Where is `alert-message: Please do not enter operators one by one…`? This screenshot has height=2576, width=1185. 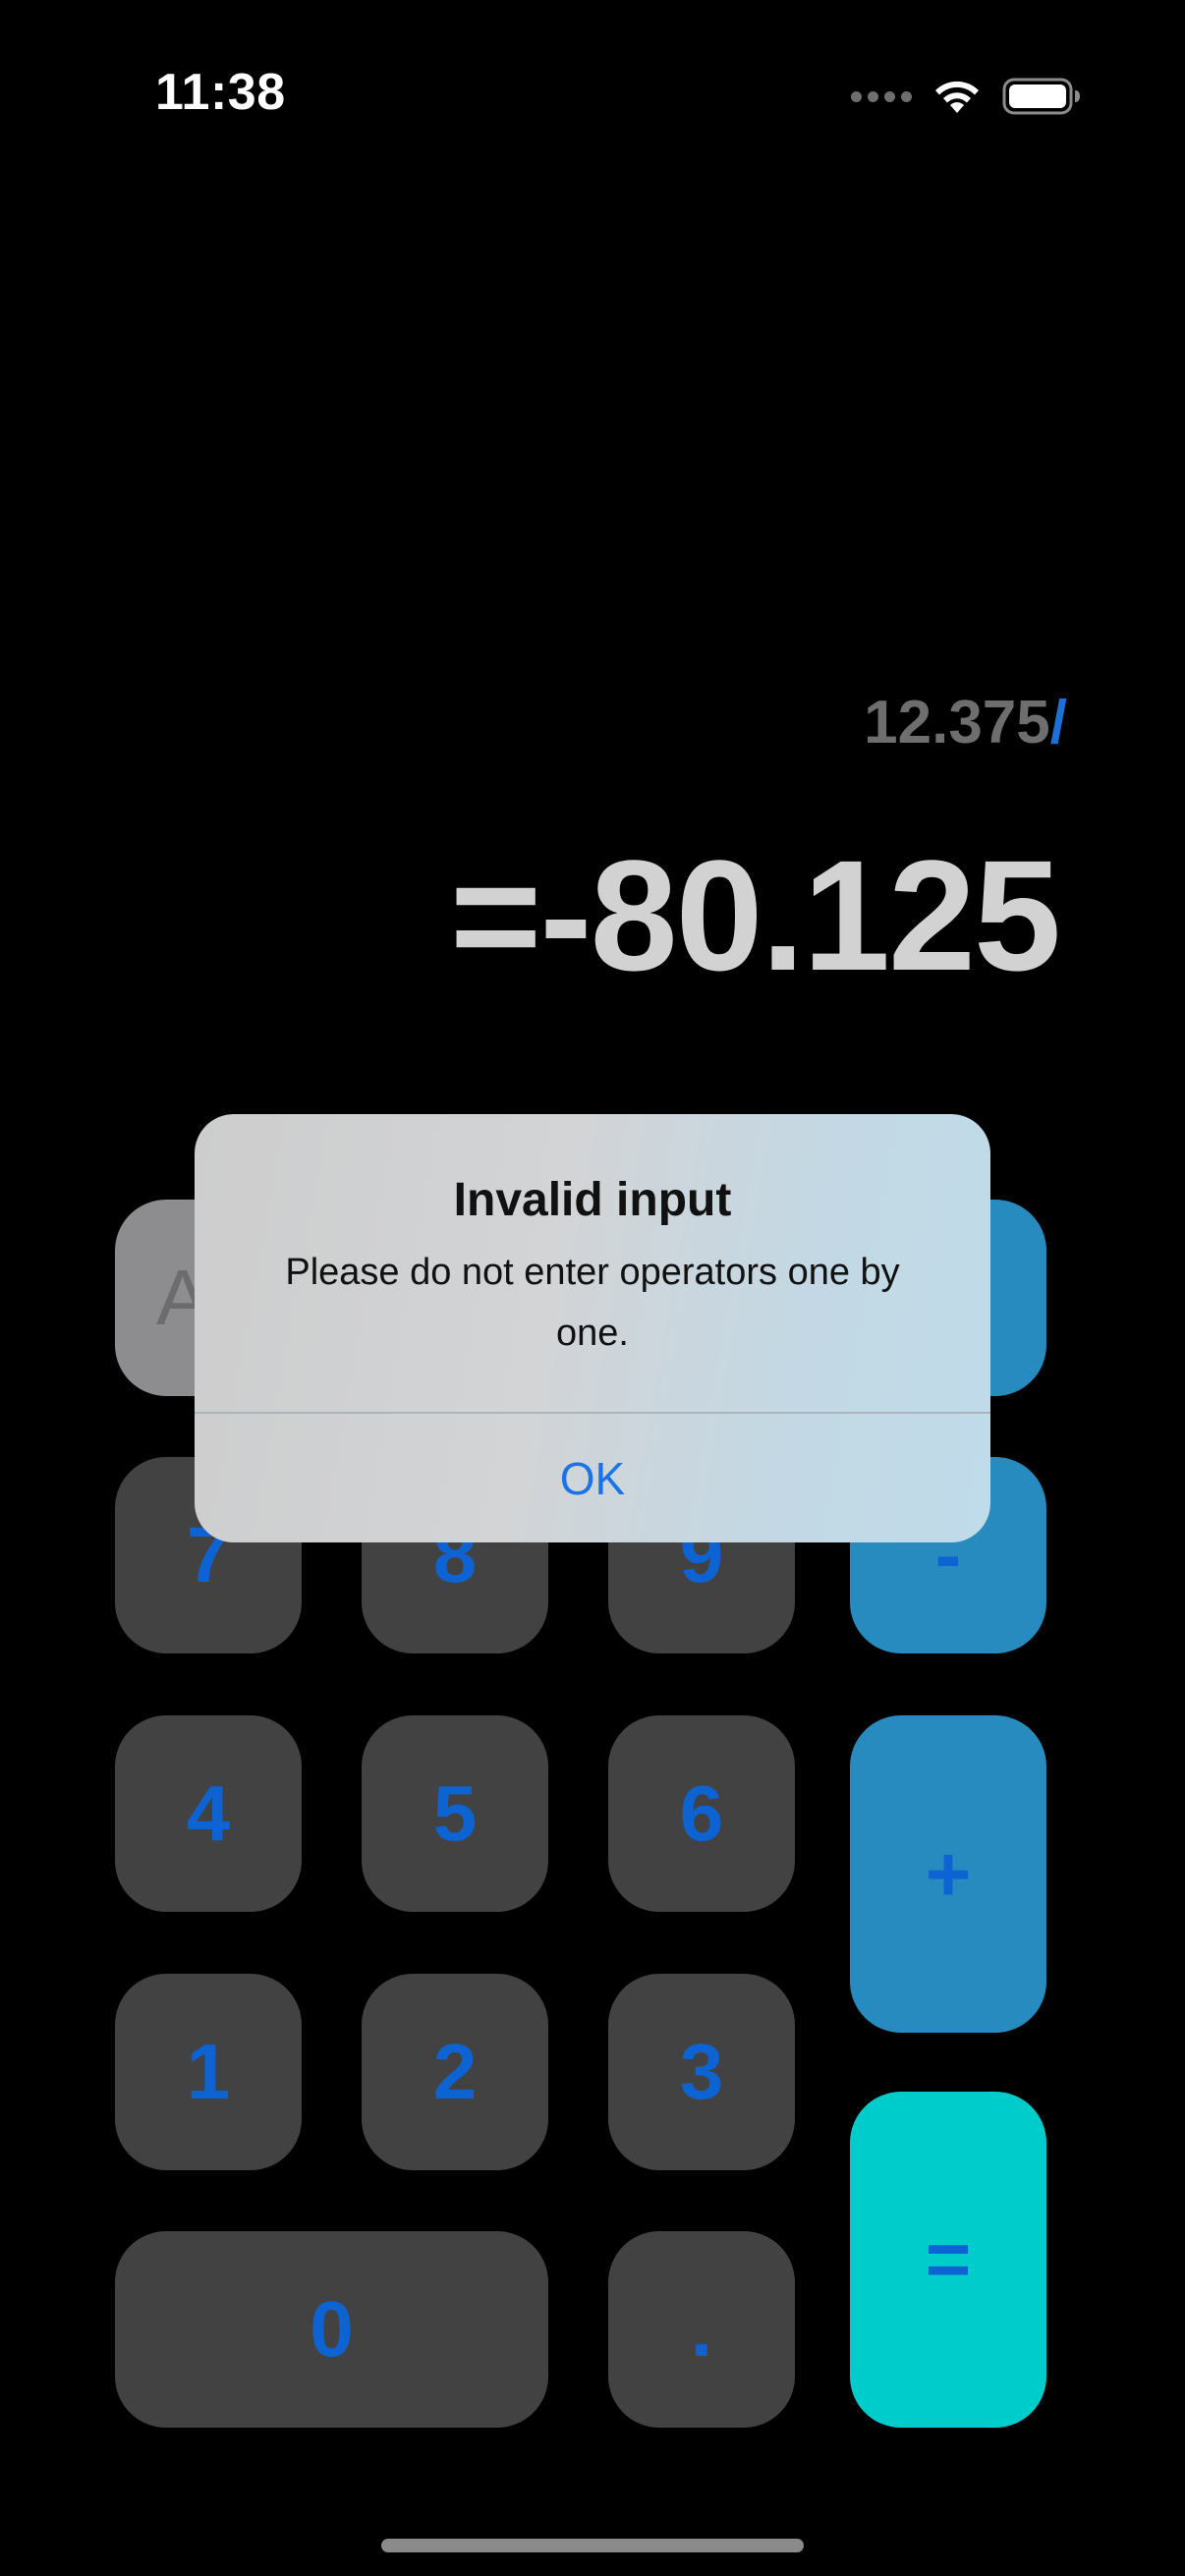 alert-message: Please do not enter operators one by one… is located at coordinates (592, 1303).